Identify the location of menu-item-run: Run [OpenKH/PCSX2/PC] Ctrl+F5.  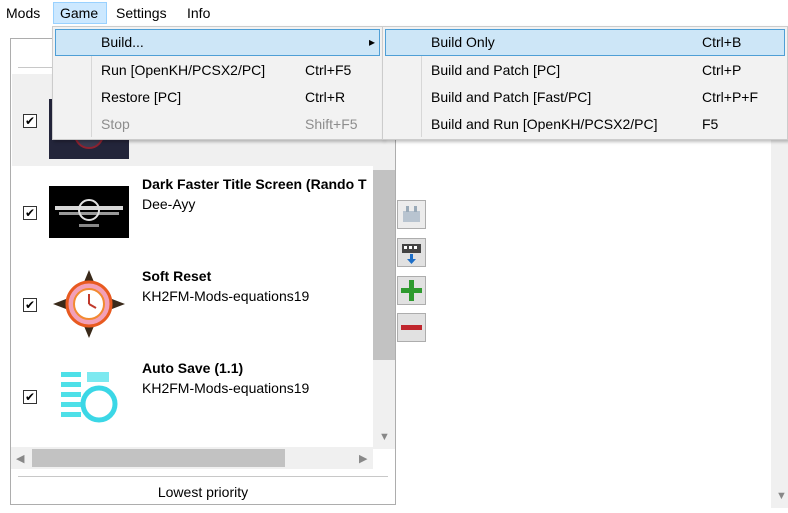
(217, 70).